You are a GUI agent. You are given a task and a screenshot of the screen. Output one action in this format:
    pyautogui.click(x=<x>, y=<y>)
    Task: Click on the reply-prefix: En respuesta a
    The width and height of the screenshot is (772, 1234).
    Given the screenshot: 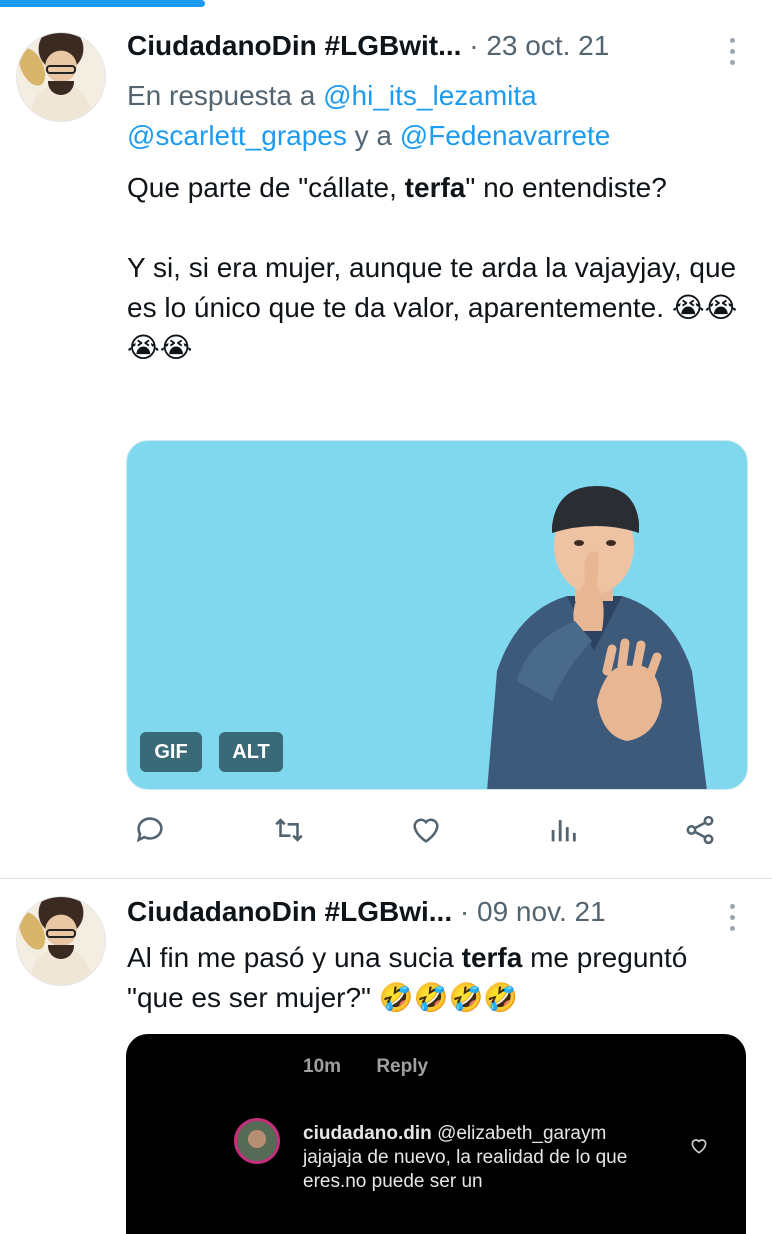 What is the action you would take?
    pyautogui.click(x=221, y=95)
    